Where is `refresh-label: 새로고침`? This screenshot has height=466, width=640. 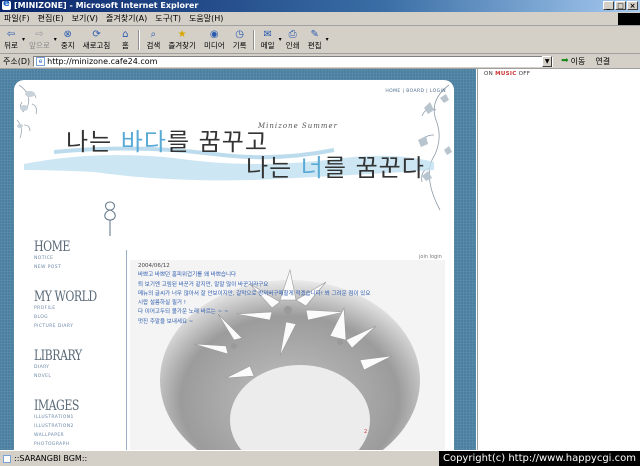 refresh-label: 새로고침 is located at coordinates (96, 45).